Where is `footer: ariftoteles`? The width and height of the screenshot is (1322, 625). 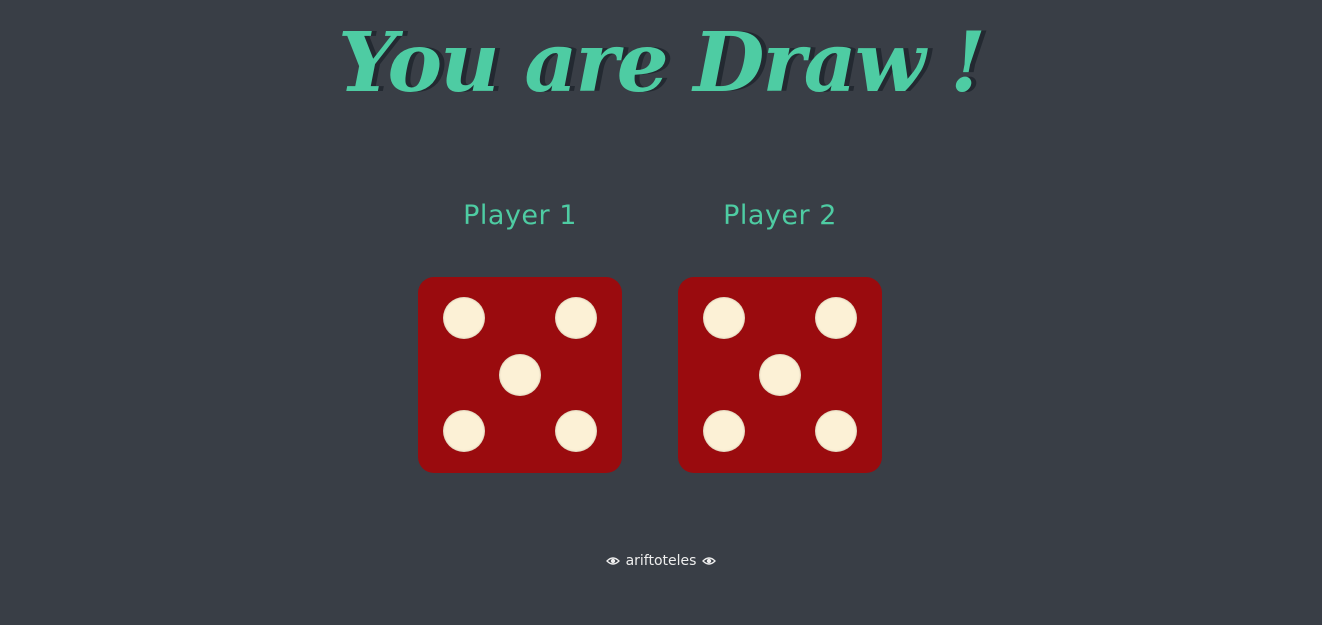
footer: ariftoteles is located at coordinates (661, 561).